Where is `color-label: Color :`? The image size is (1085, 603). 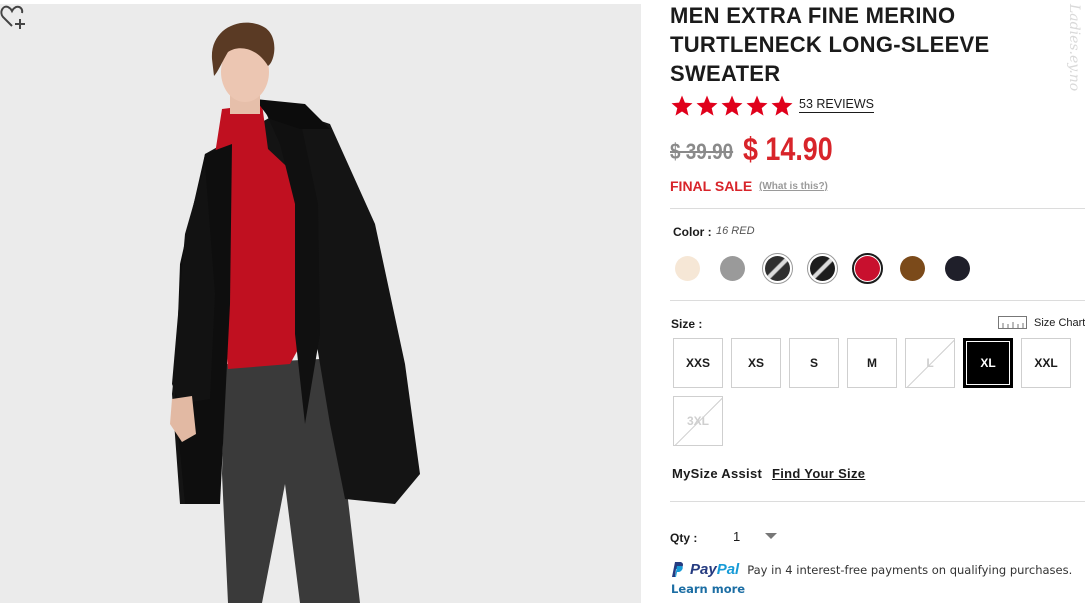
color-label: Color : is located at coordinates (692, 232).